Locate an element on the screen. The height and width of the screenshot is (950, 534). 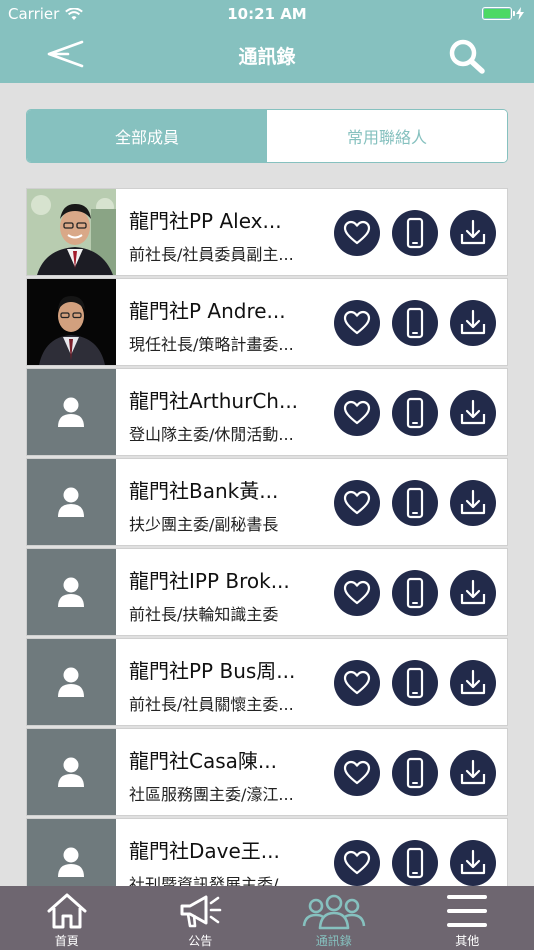
contact-row: 龍門社Bank黃... 扶少團主委/副秘書長 is located at coordinates (267, 502).